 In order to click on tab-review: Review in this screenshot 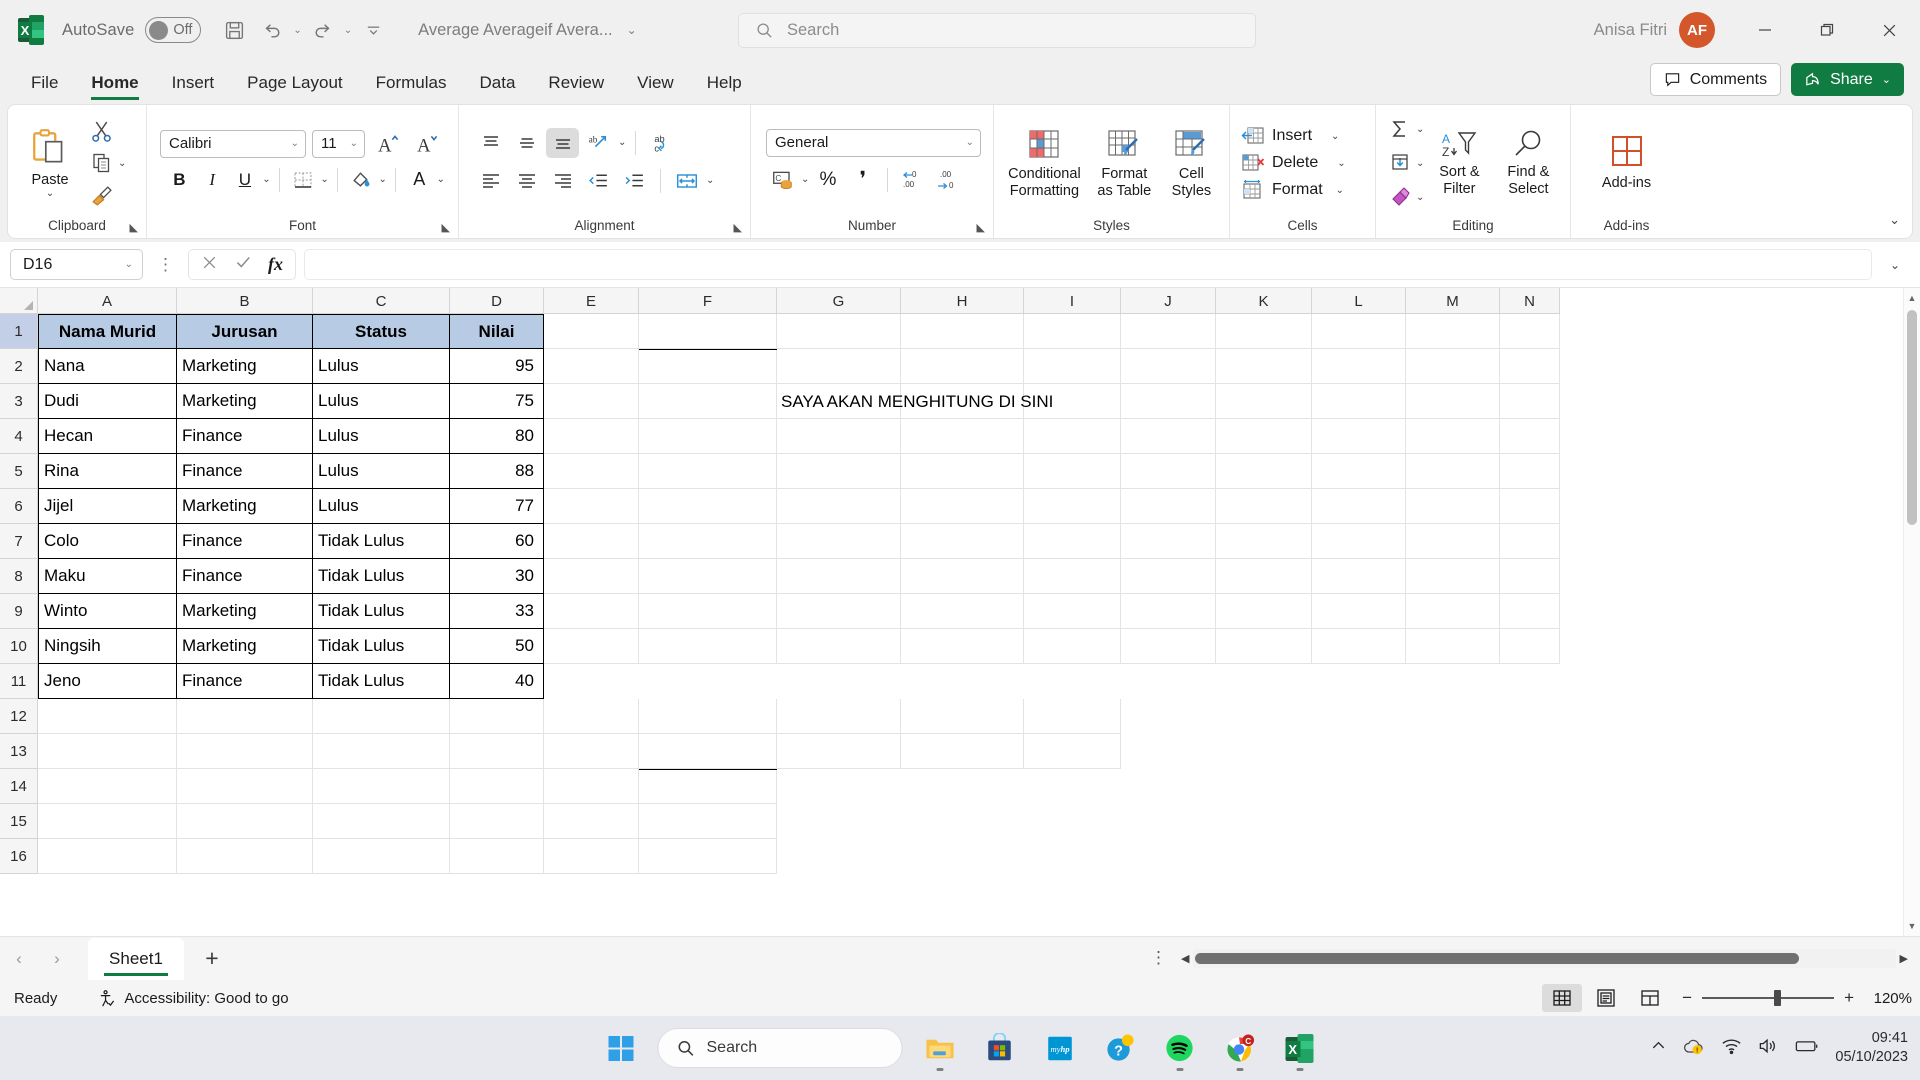, I will do `click(576, 87)`.